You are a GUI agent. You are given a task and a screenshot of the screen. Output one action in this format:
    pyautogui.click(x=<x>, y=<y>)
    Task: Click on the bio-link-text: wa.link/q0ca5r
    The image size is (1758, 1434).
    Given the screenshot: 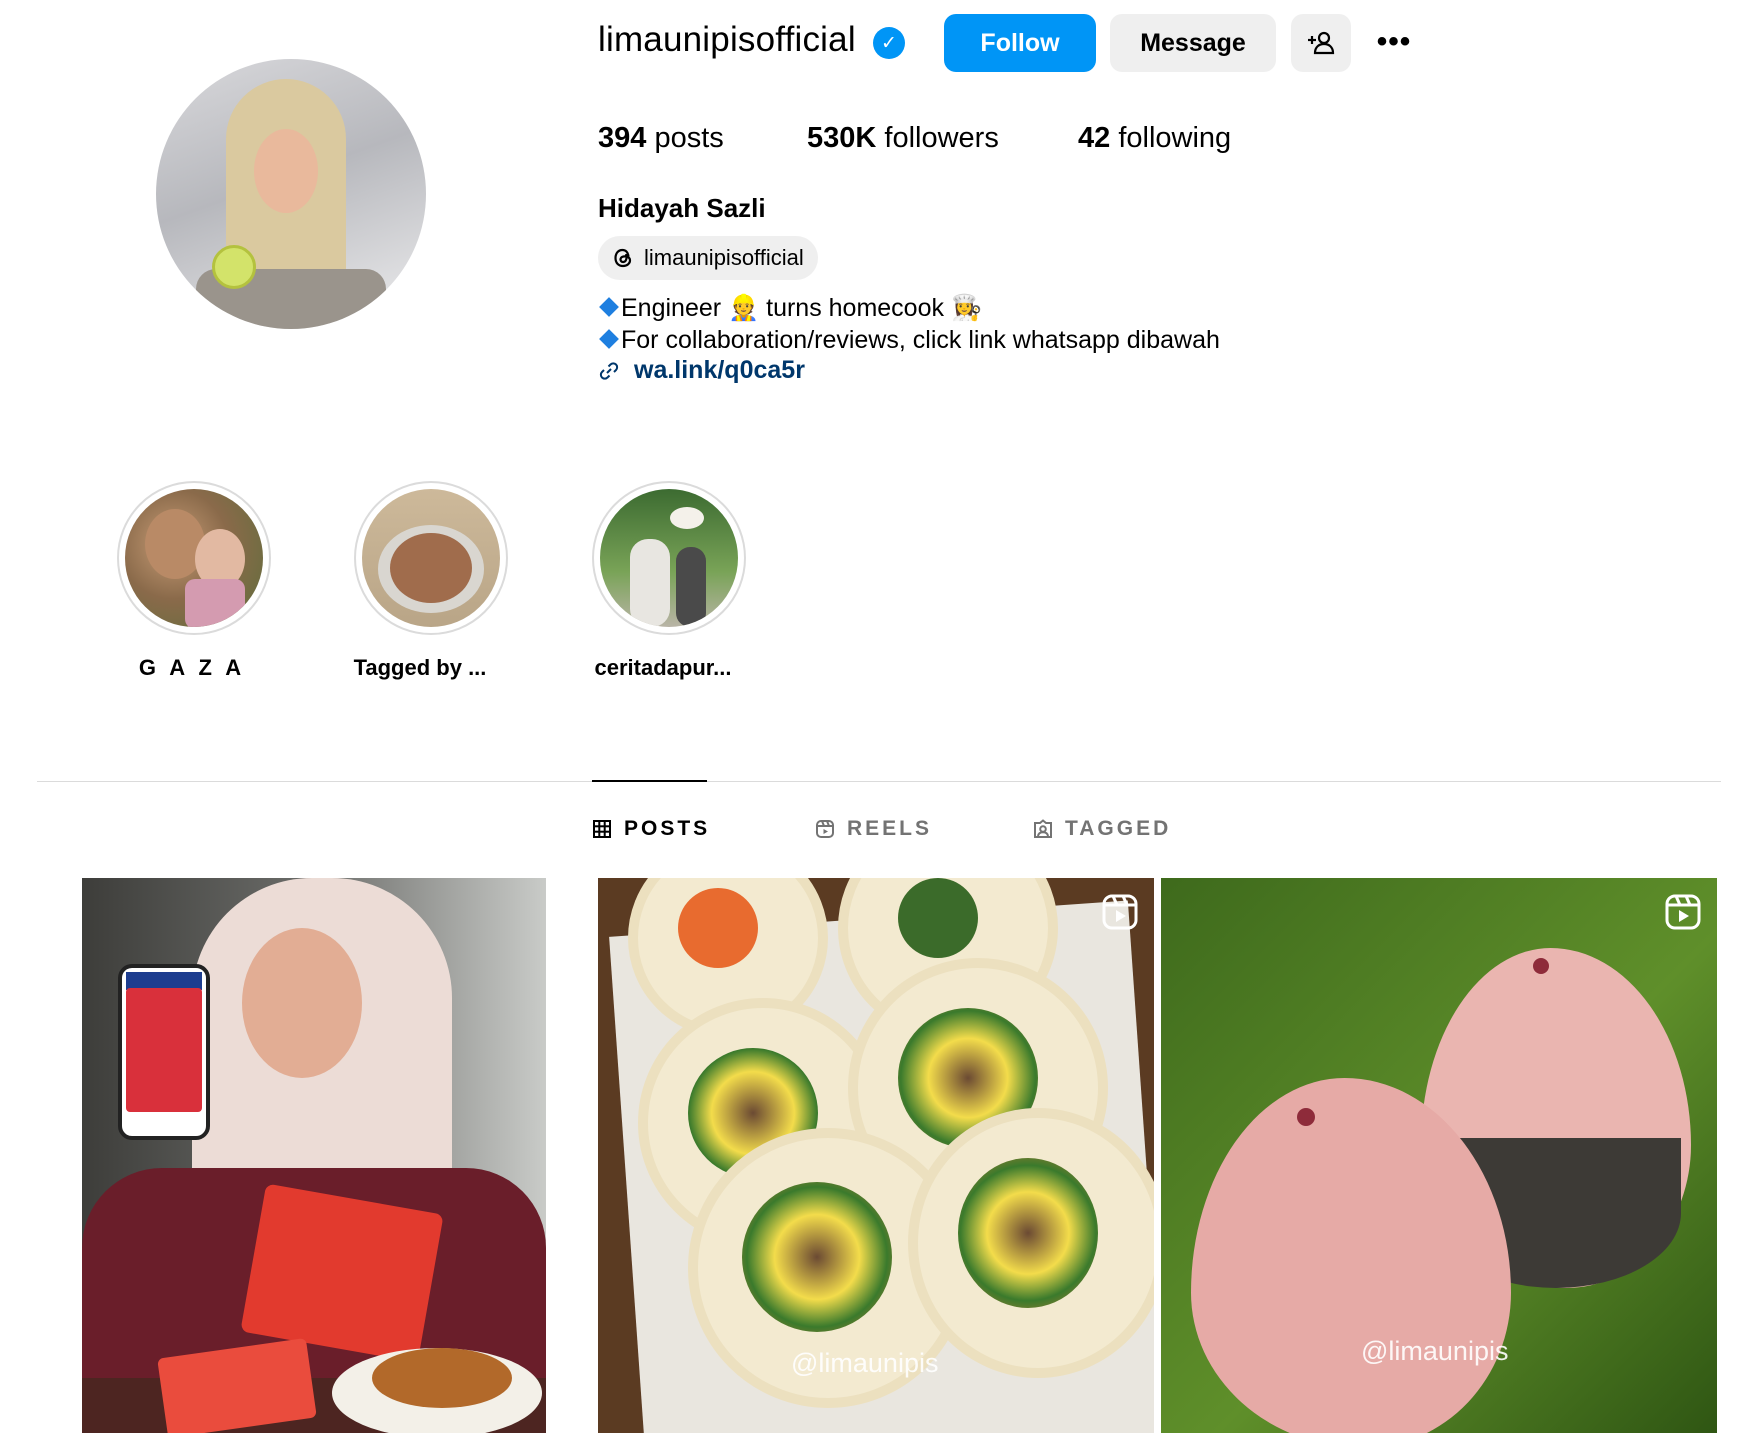 What is the action you would take?
    pyautogui.click(x=719, y=370)
    